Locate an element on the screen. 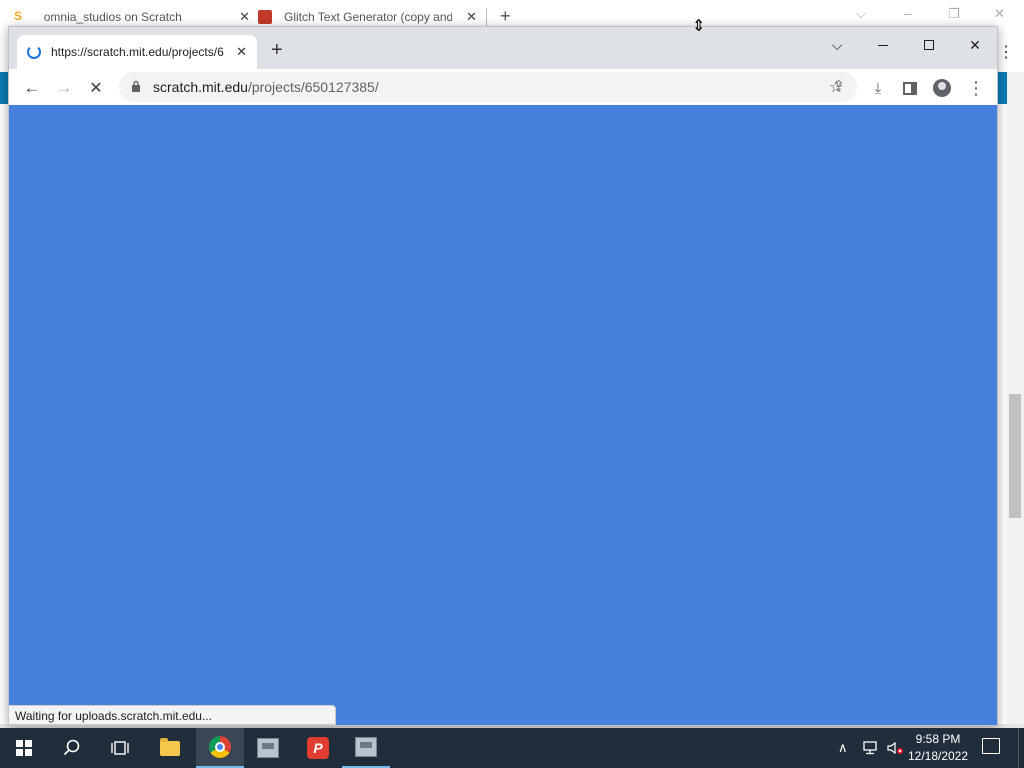 The width and height of the screenshot is (1024, 768). show-desktop-button is located at coordinates (1021, 748).